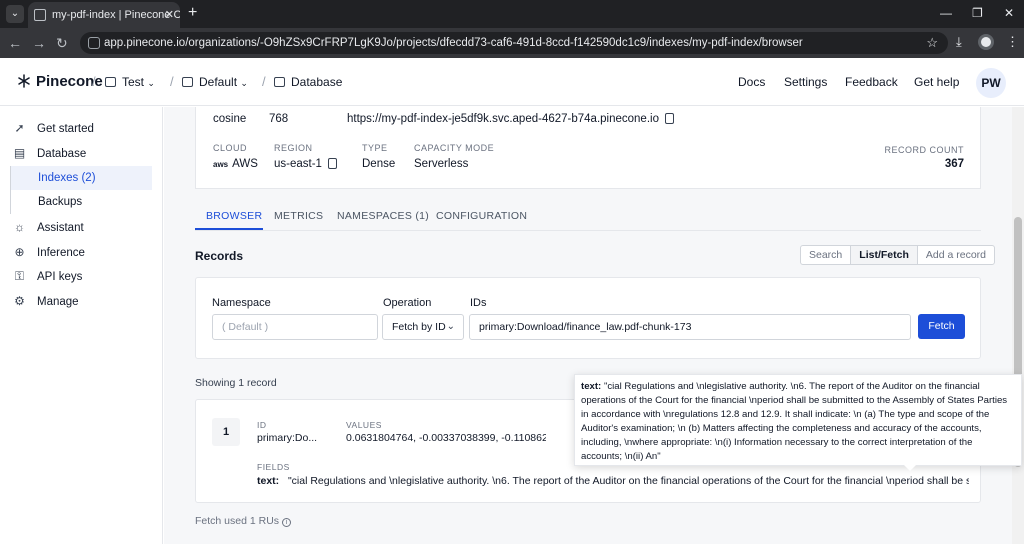 Image resolution: width=1024 pixels, height=544 pixels. Describe the element at coordinates (308, 82) in the screenshot. I see `breadcrumb-database: Database` at that location.